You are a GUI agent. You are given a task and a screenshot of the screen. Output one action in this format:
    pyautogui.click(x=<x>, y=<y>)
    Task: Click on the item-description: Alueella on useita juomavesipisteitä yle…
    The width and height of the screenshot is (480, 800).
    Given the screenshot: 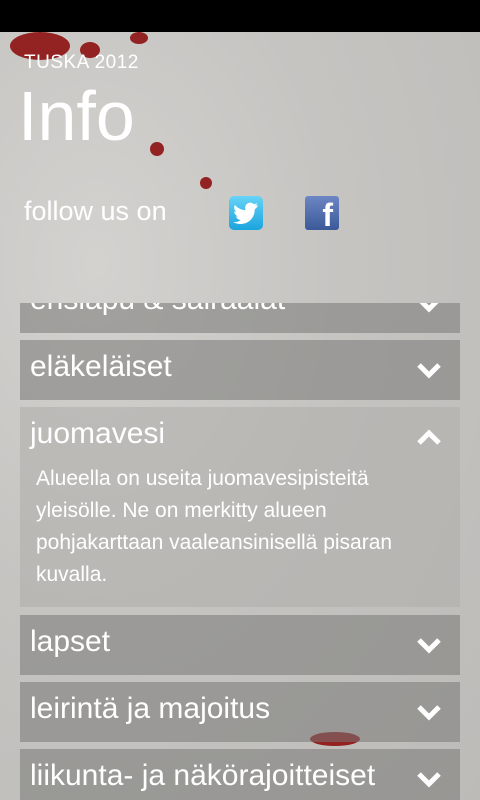 What is the action you would take?
    pyautogui.click(x=214, y=526)
    